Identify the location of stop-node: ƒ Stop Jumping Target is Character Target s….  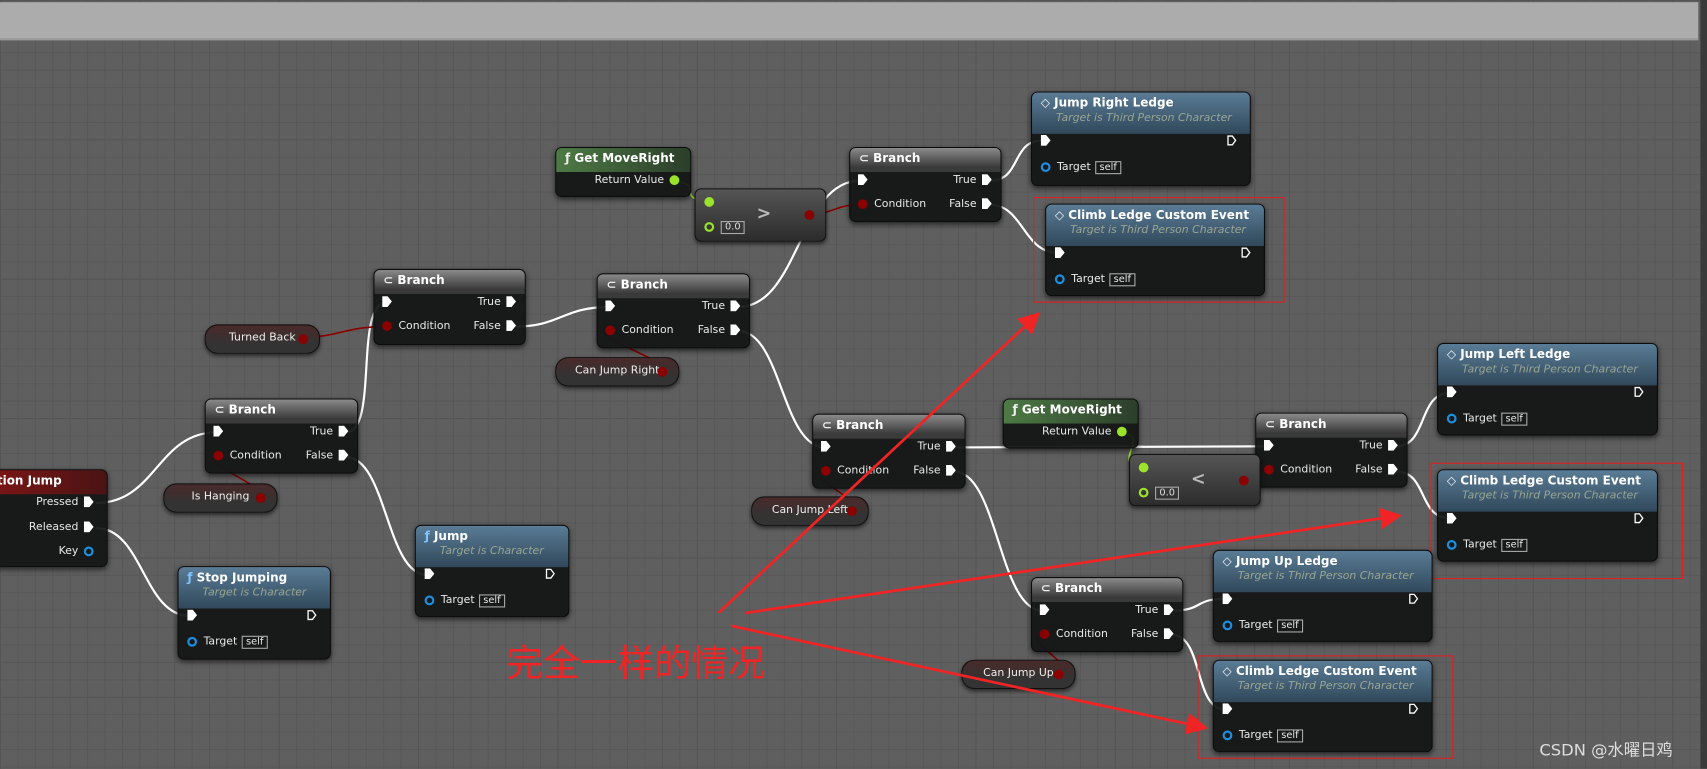
(254, 613).